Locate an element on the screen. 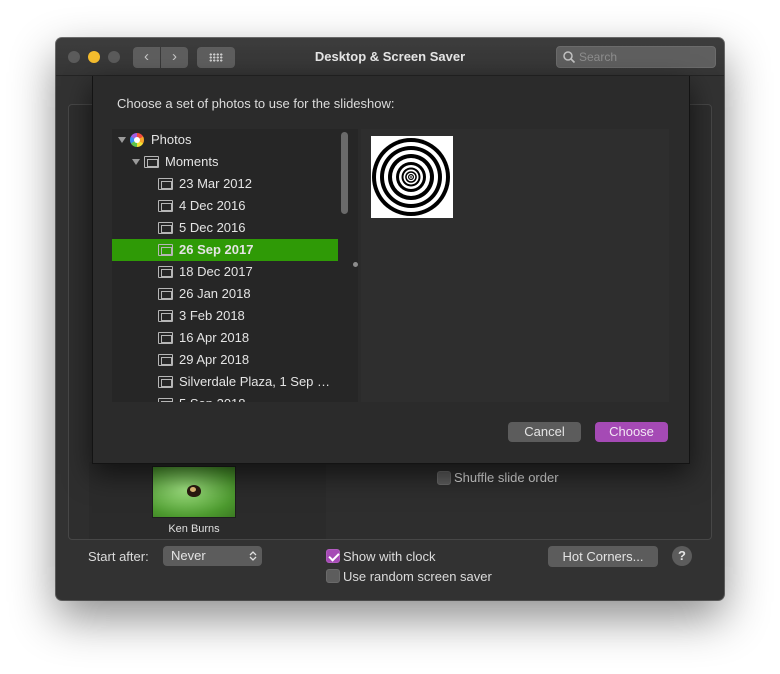 The width and height of the screenshot is (780, 674). tree-row-label: 23 Mar 2012 is located at coordinates (215, 183).